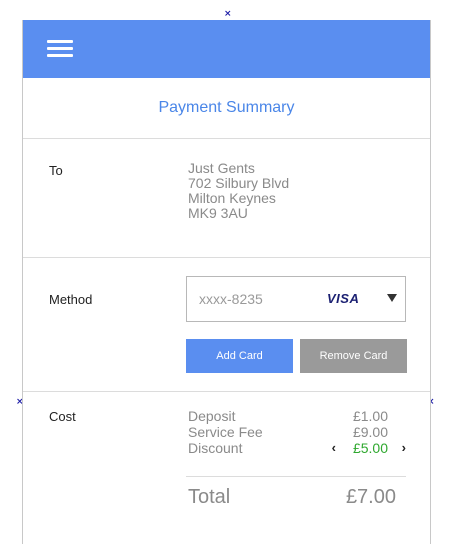 Image resolution: width=453 pixels, height=544 pixels. Describe the element at coordinates (225, 432) in the screenshot. I see `cost-line-name: Service Fee` at that location.